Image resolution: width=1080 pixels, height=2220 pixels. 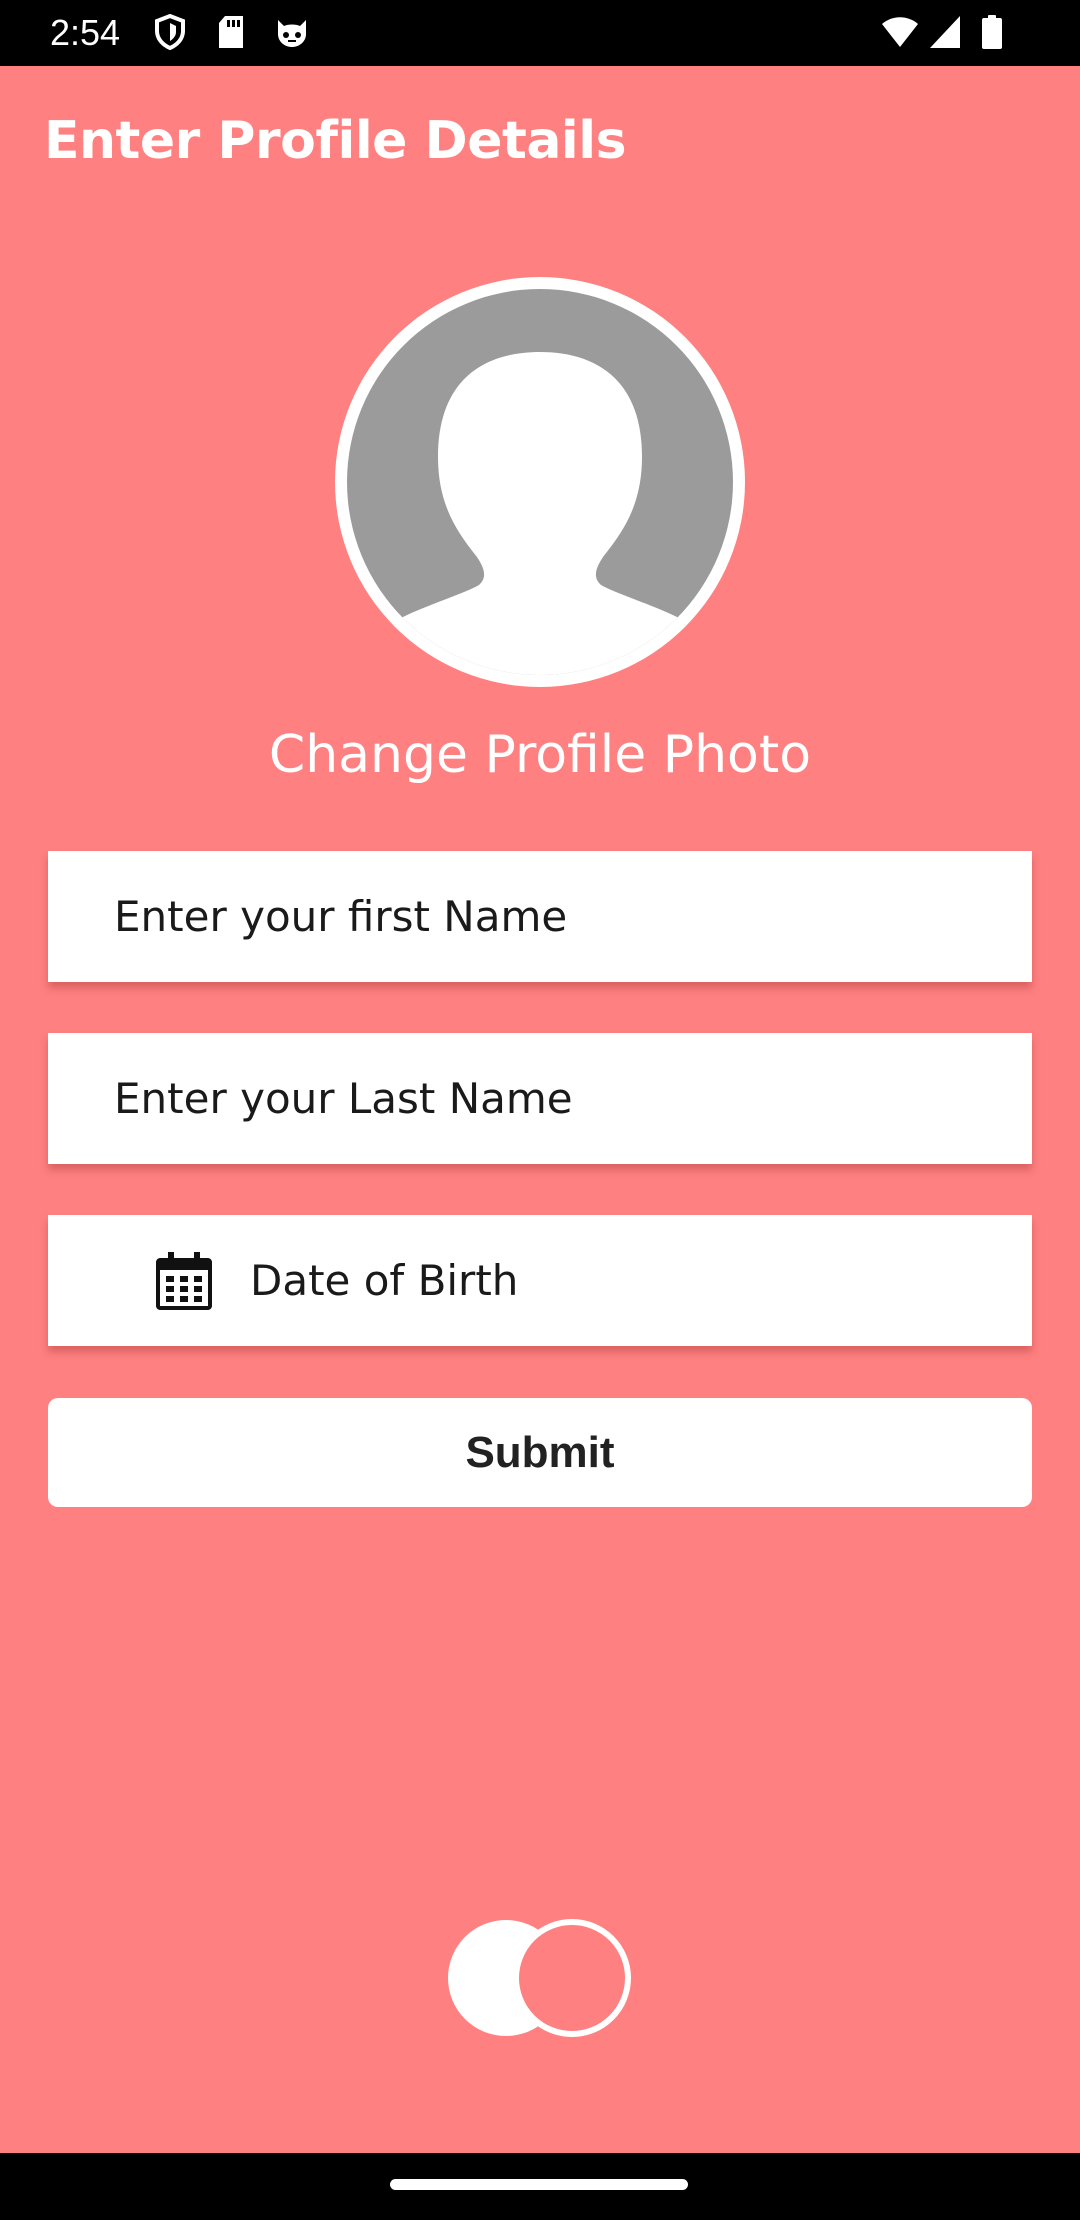 I want to click on status-time: 2:54, so click(x=85, y=32).